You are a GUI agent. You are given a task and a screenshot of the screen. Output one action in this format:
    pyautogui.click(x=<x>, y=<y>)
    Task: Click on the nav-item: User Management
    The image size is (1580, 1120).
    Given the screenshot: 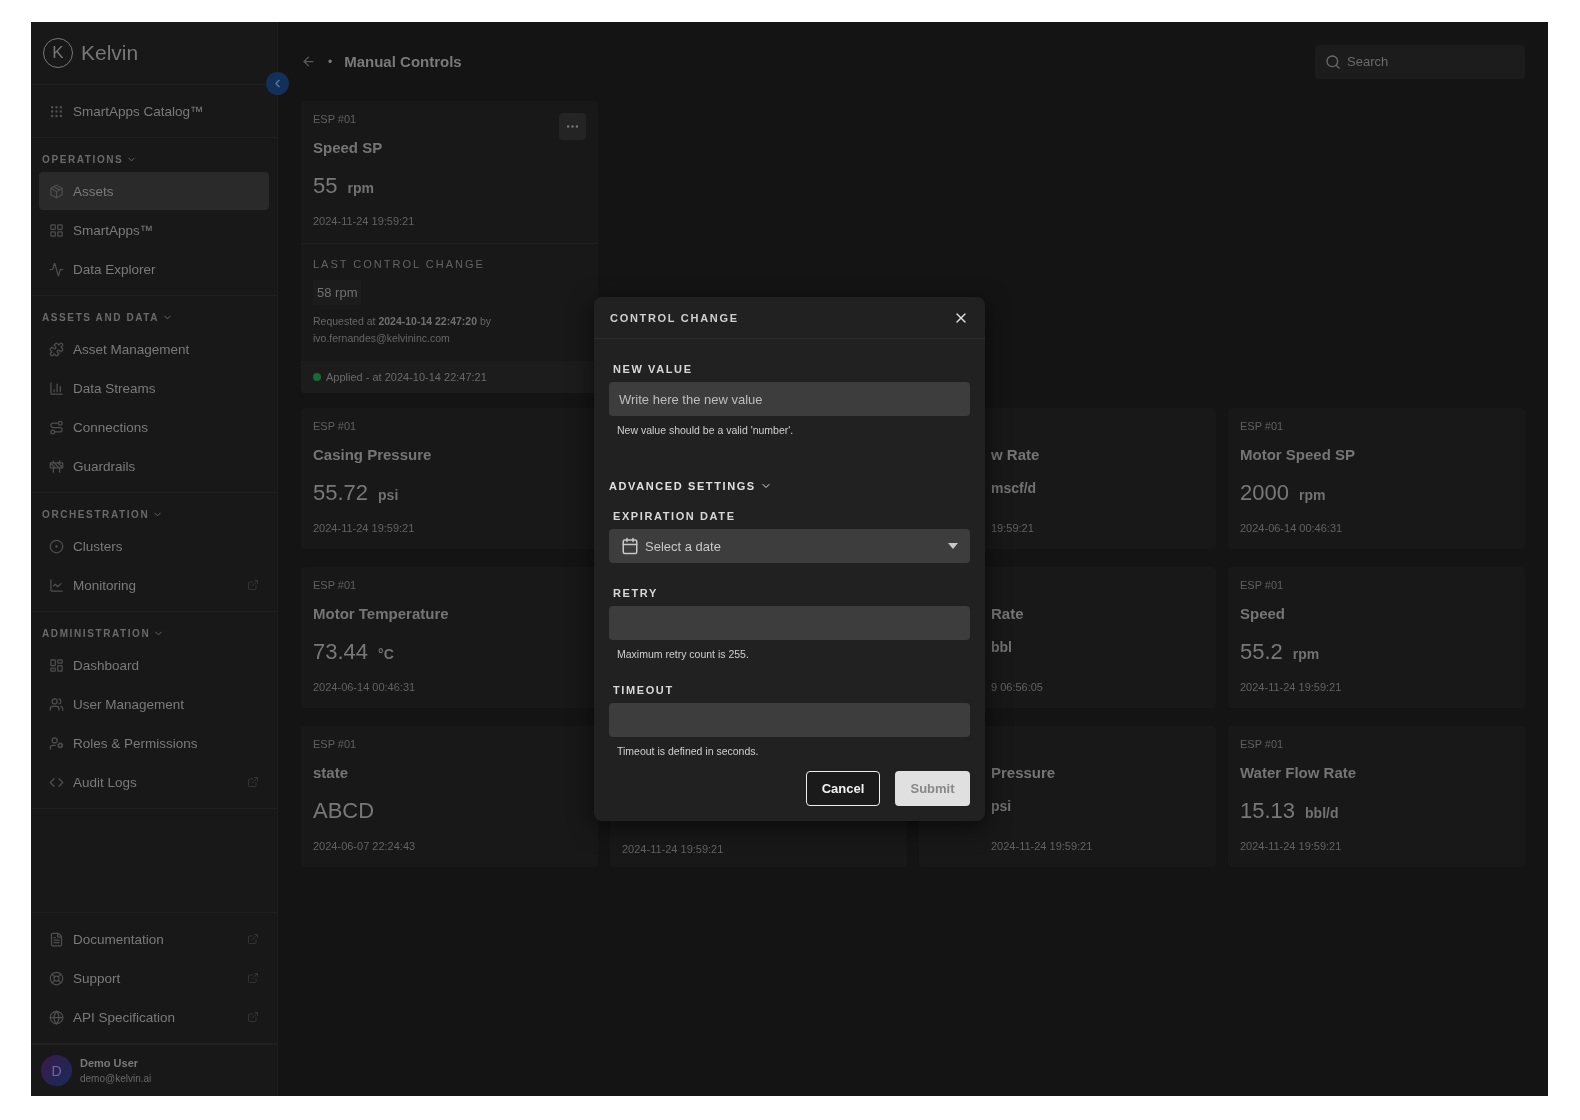 What is the action you would take?
    pyautogui.click(x=154, y=704)
    